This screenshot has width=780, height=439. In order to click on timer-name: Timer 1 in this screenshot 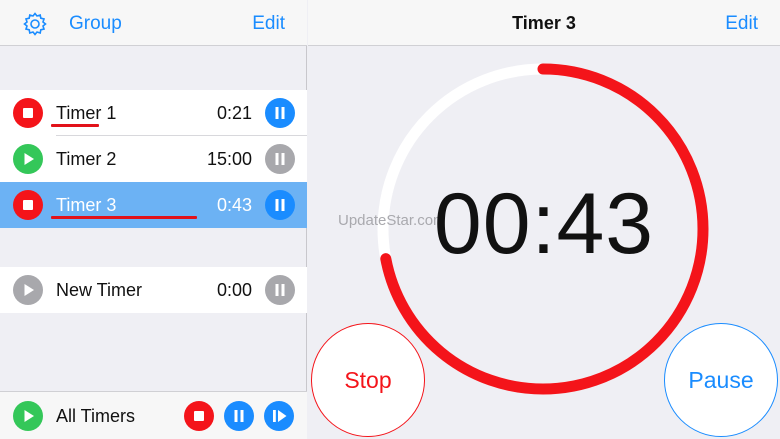, I will do `click(86, 113)`.